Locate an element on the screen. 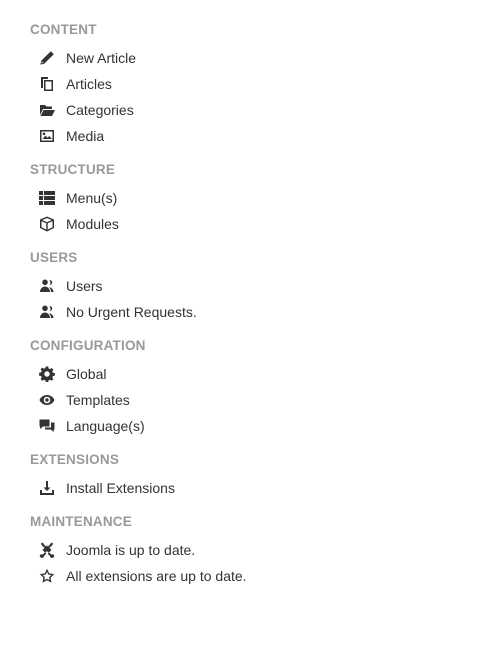 This screenshot has width=497, height=650. menu-item-label: Global is located at coordinates (86, 374).